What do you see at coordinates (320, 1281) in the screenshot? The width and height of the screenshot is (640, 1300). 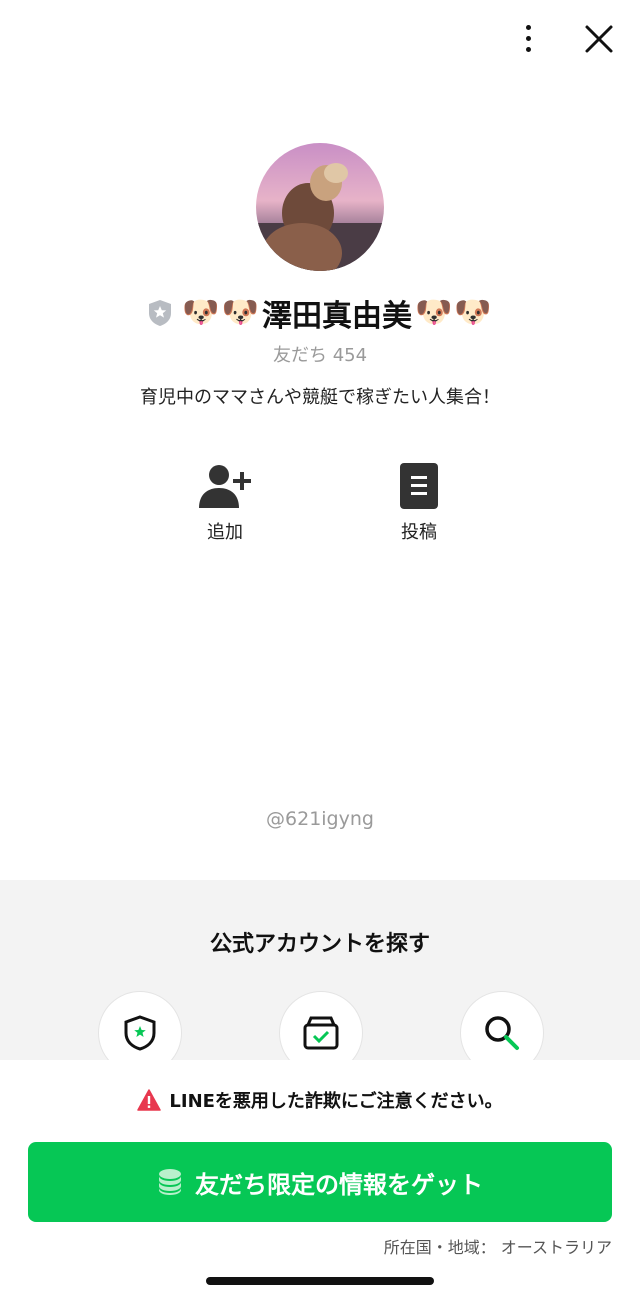 I see `home-indicator` at bounding box center [320, 1281].